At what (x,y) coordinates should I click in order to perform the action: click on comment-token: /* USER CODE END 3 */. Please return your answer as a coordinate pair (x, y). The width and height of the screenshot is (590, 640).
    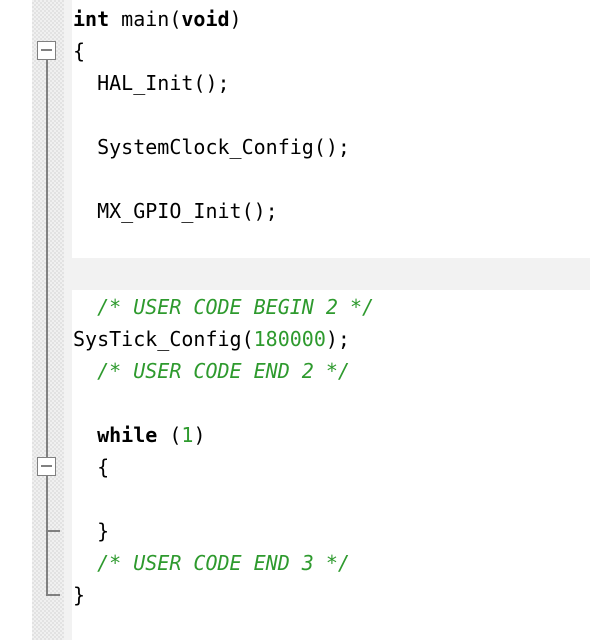
    Looking at the image, I should click on (211, 563).